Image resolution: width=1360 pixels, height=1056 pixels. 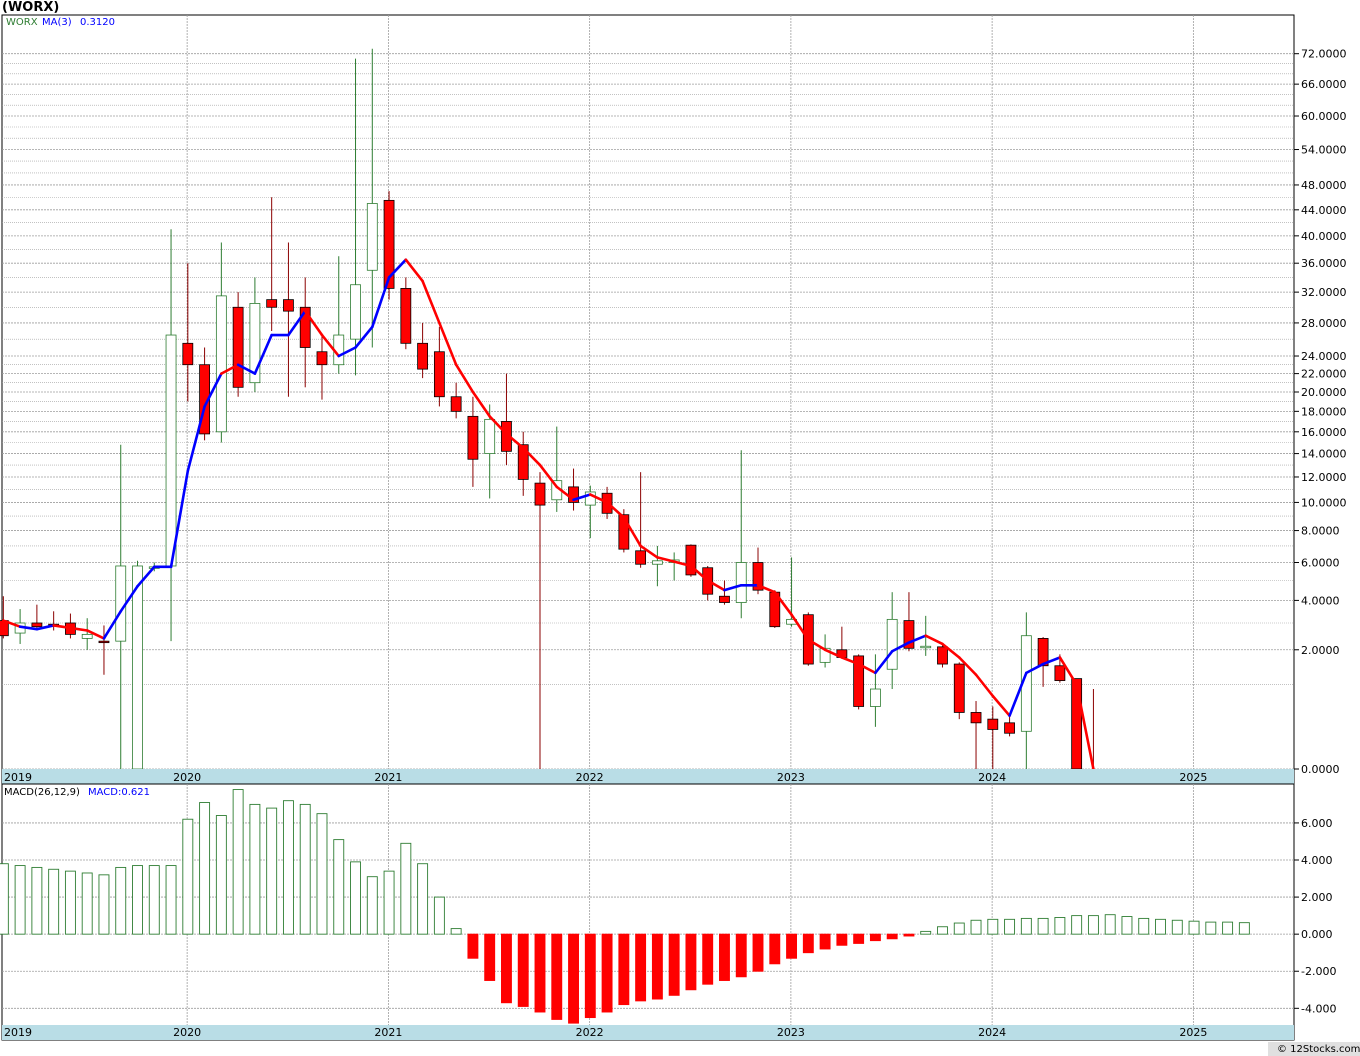 What do you see at coordinates (1324, 150) in the screenshot?
I see `price-tick-label: 54.0000` at bounding box center [1324, 150].